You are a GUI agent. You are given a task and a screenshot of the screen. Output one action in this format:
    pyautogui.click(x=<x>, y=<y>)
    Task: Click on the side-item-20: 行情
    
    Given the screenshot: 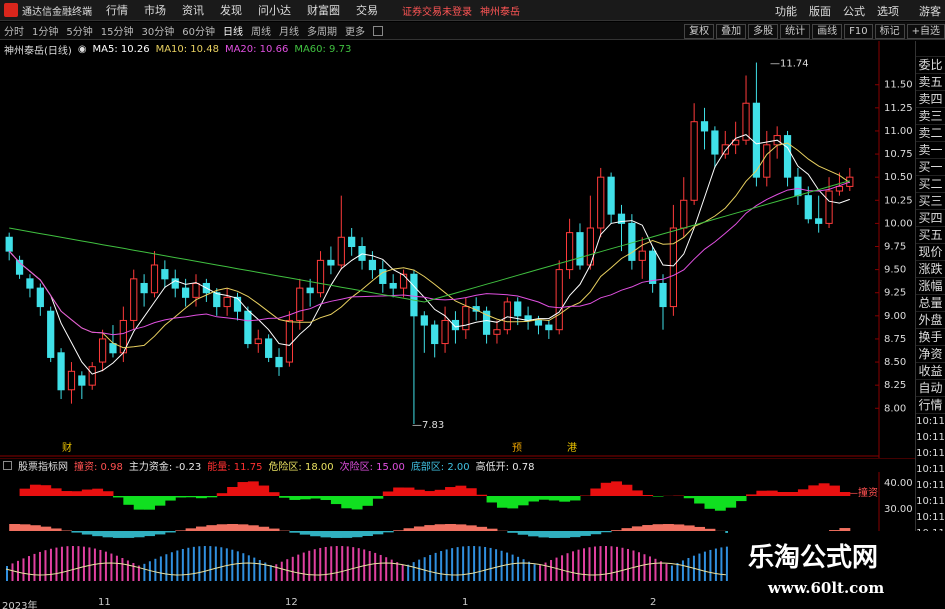 What is the action you would take?
    pyautogui.click(x=930, y=405)
    